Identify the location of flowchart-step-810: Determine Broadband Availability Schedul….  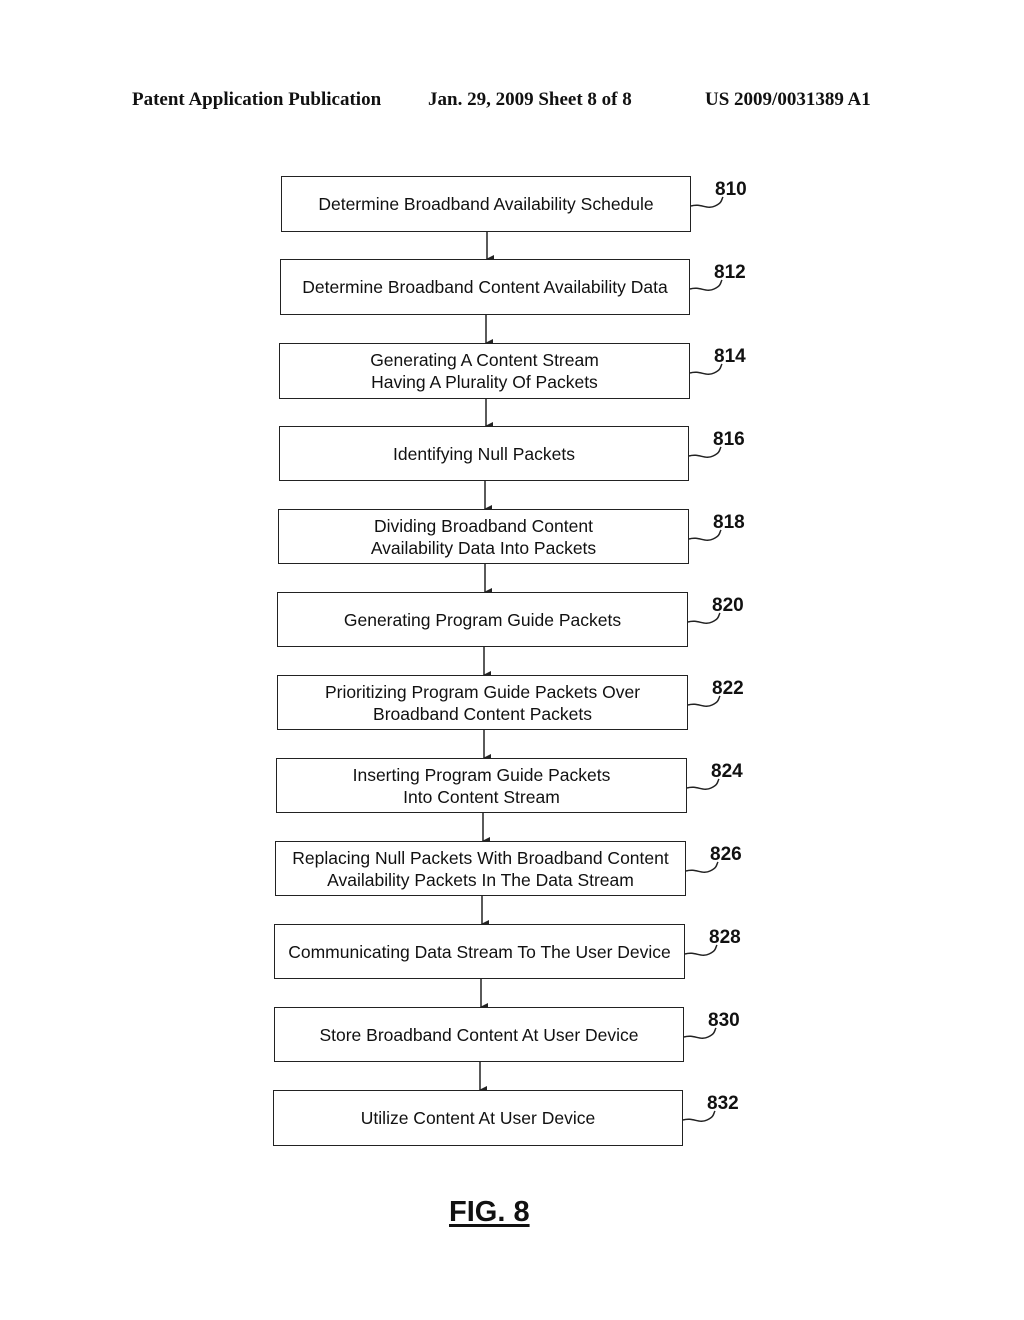
(486, 204).